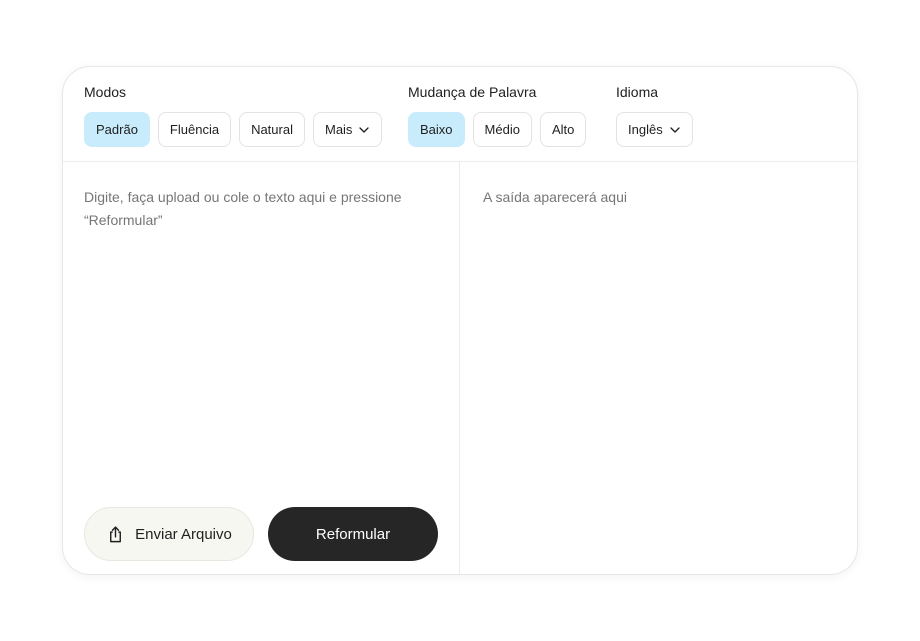 Image resolution: width=920 pixels, height=641 pixels. What do you see at coordinates (338, 129) in the screenshot?
I see `modes-more-label: Mais` at bounding box center [338, 129].